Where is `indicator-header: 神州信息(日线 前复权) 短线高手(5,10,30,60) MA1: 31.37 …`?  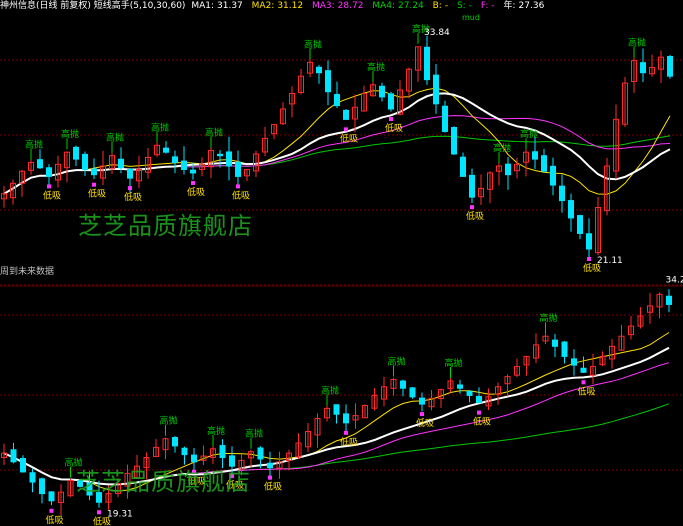 indicator-header: 神州信息(日线 前复权) 短线高手(5,10,30,60) MA1: 31.37 … is located at coordinates (341, 6).